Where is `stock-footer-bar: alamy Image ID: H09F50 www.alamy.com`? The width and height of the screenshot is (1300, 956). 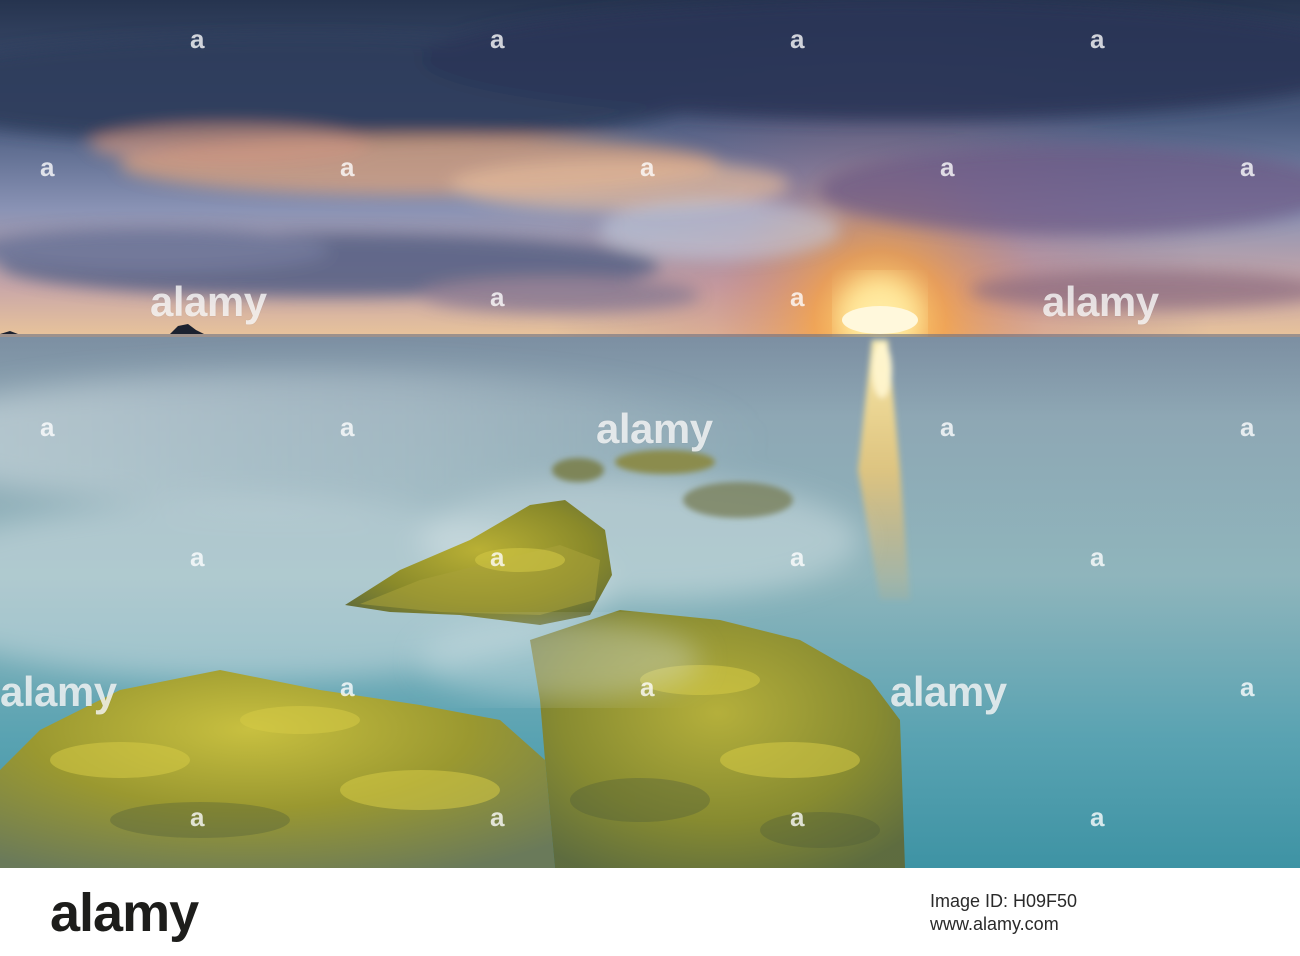
stock-footer-bar: alamy Image ID: H09F50 www.alamy.com is located at coordinates (650, 912).